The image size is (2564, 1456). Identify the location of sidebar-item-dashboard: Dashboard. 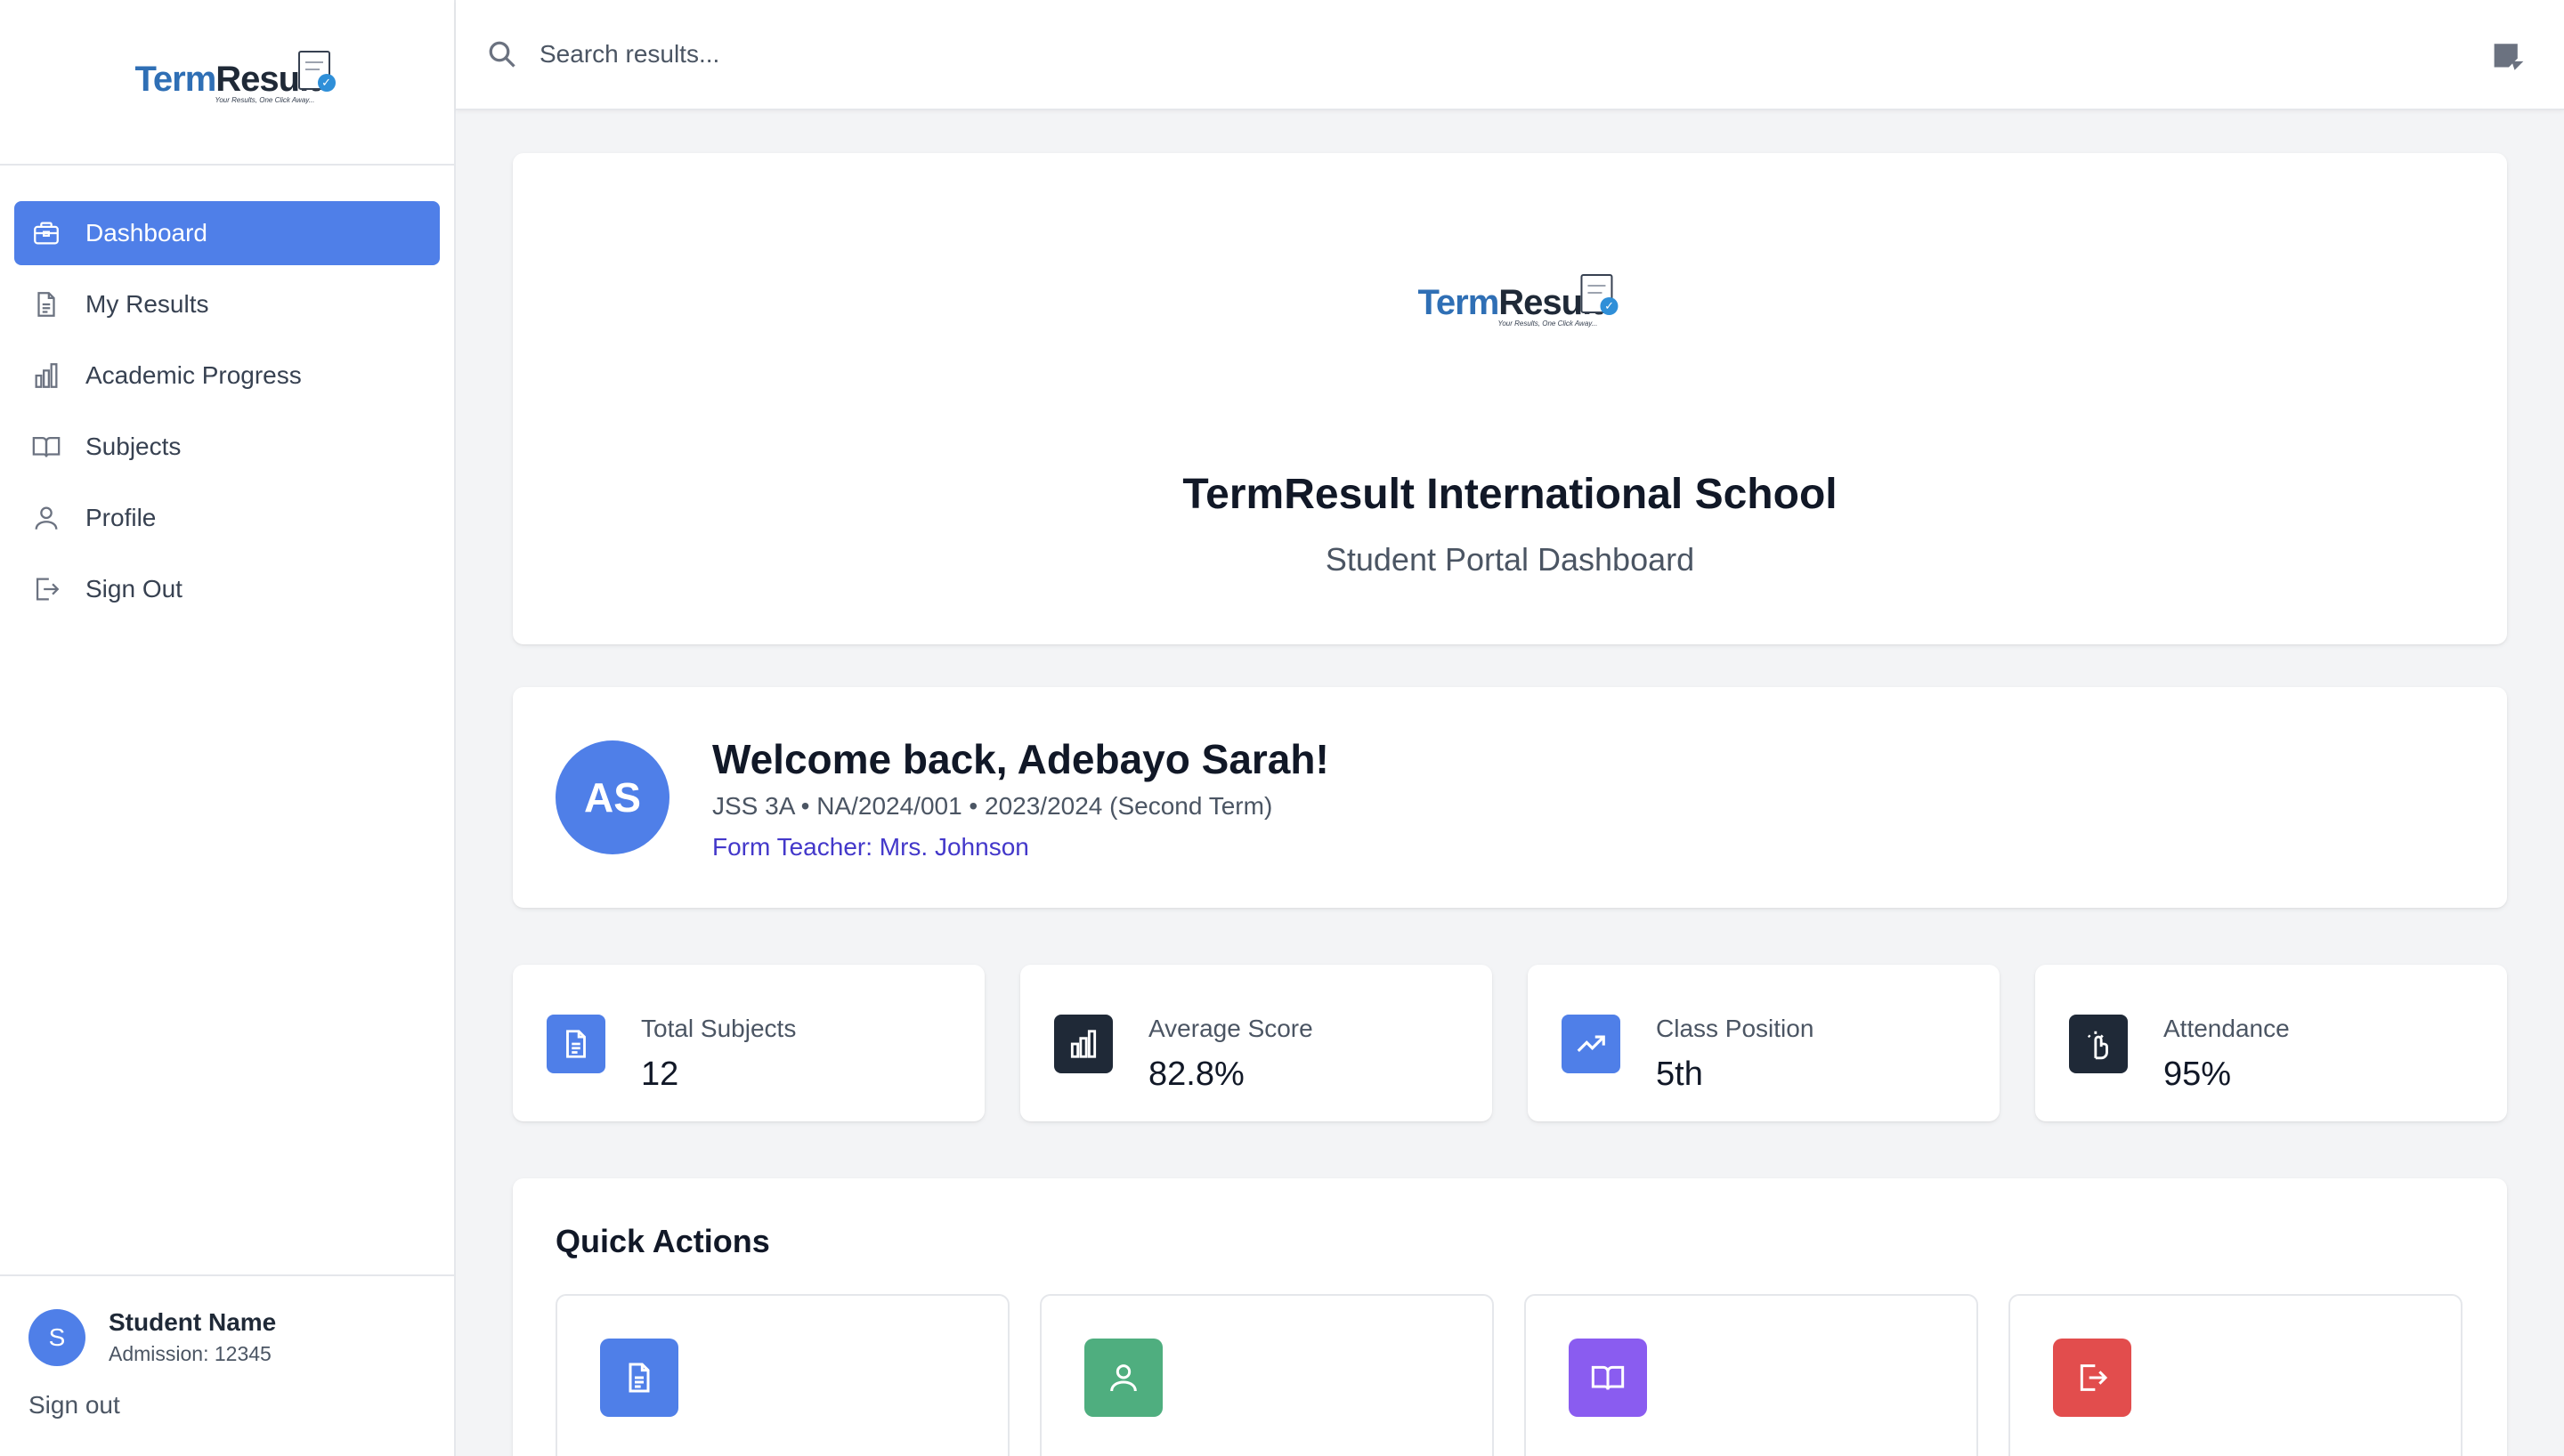
(227, 233).